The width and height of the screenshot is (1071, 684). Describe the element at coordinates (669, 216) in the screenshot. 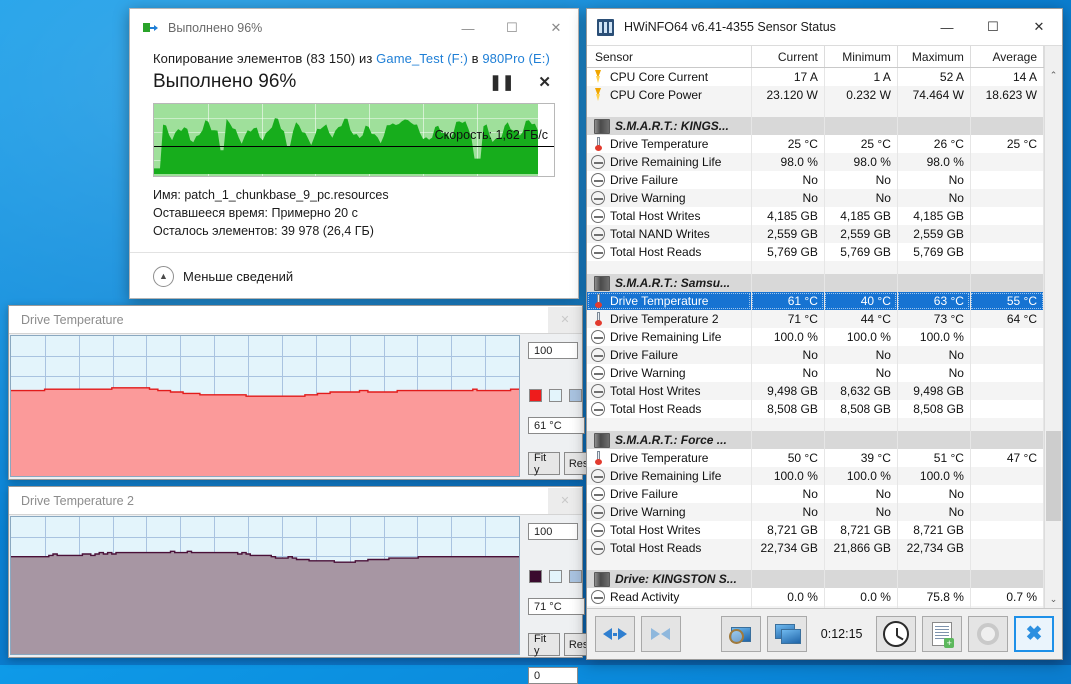

I see `sensor-name-cell: Total Host Writes` at that location.